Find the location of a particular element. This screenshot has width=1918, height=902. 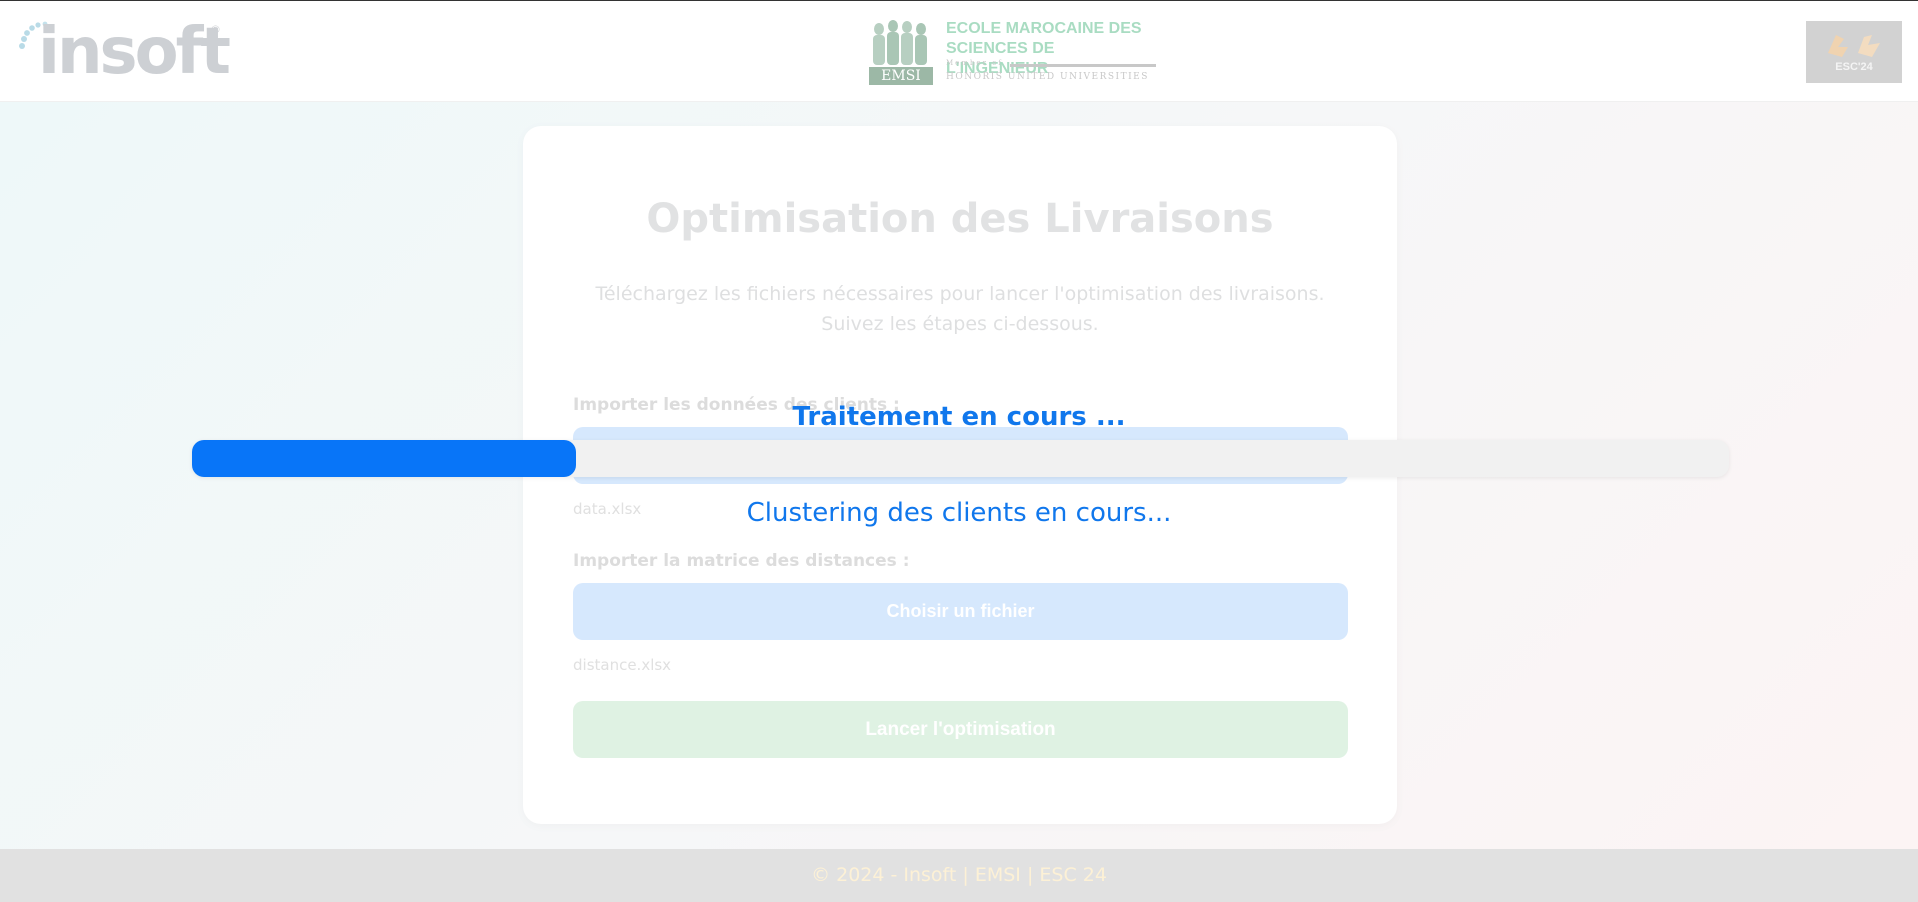

progress-bar is located at coordinates (960, 458).